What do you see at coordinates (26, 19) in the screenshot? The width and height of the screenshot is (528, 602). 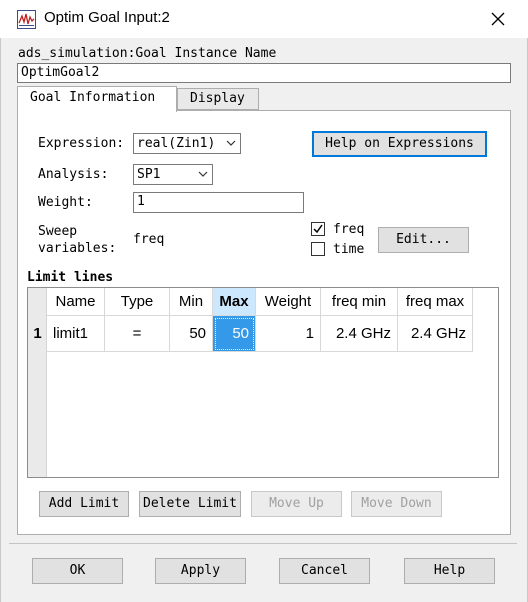 I see `app-icon` at bounding box center [26, 19].